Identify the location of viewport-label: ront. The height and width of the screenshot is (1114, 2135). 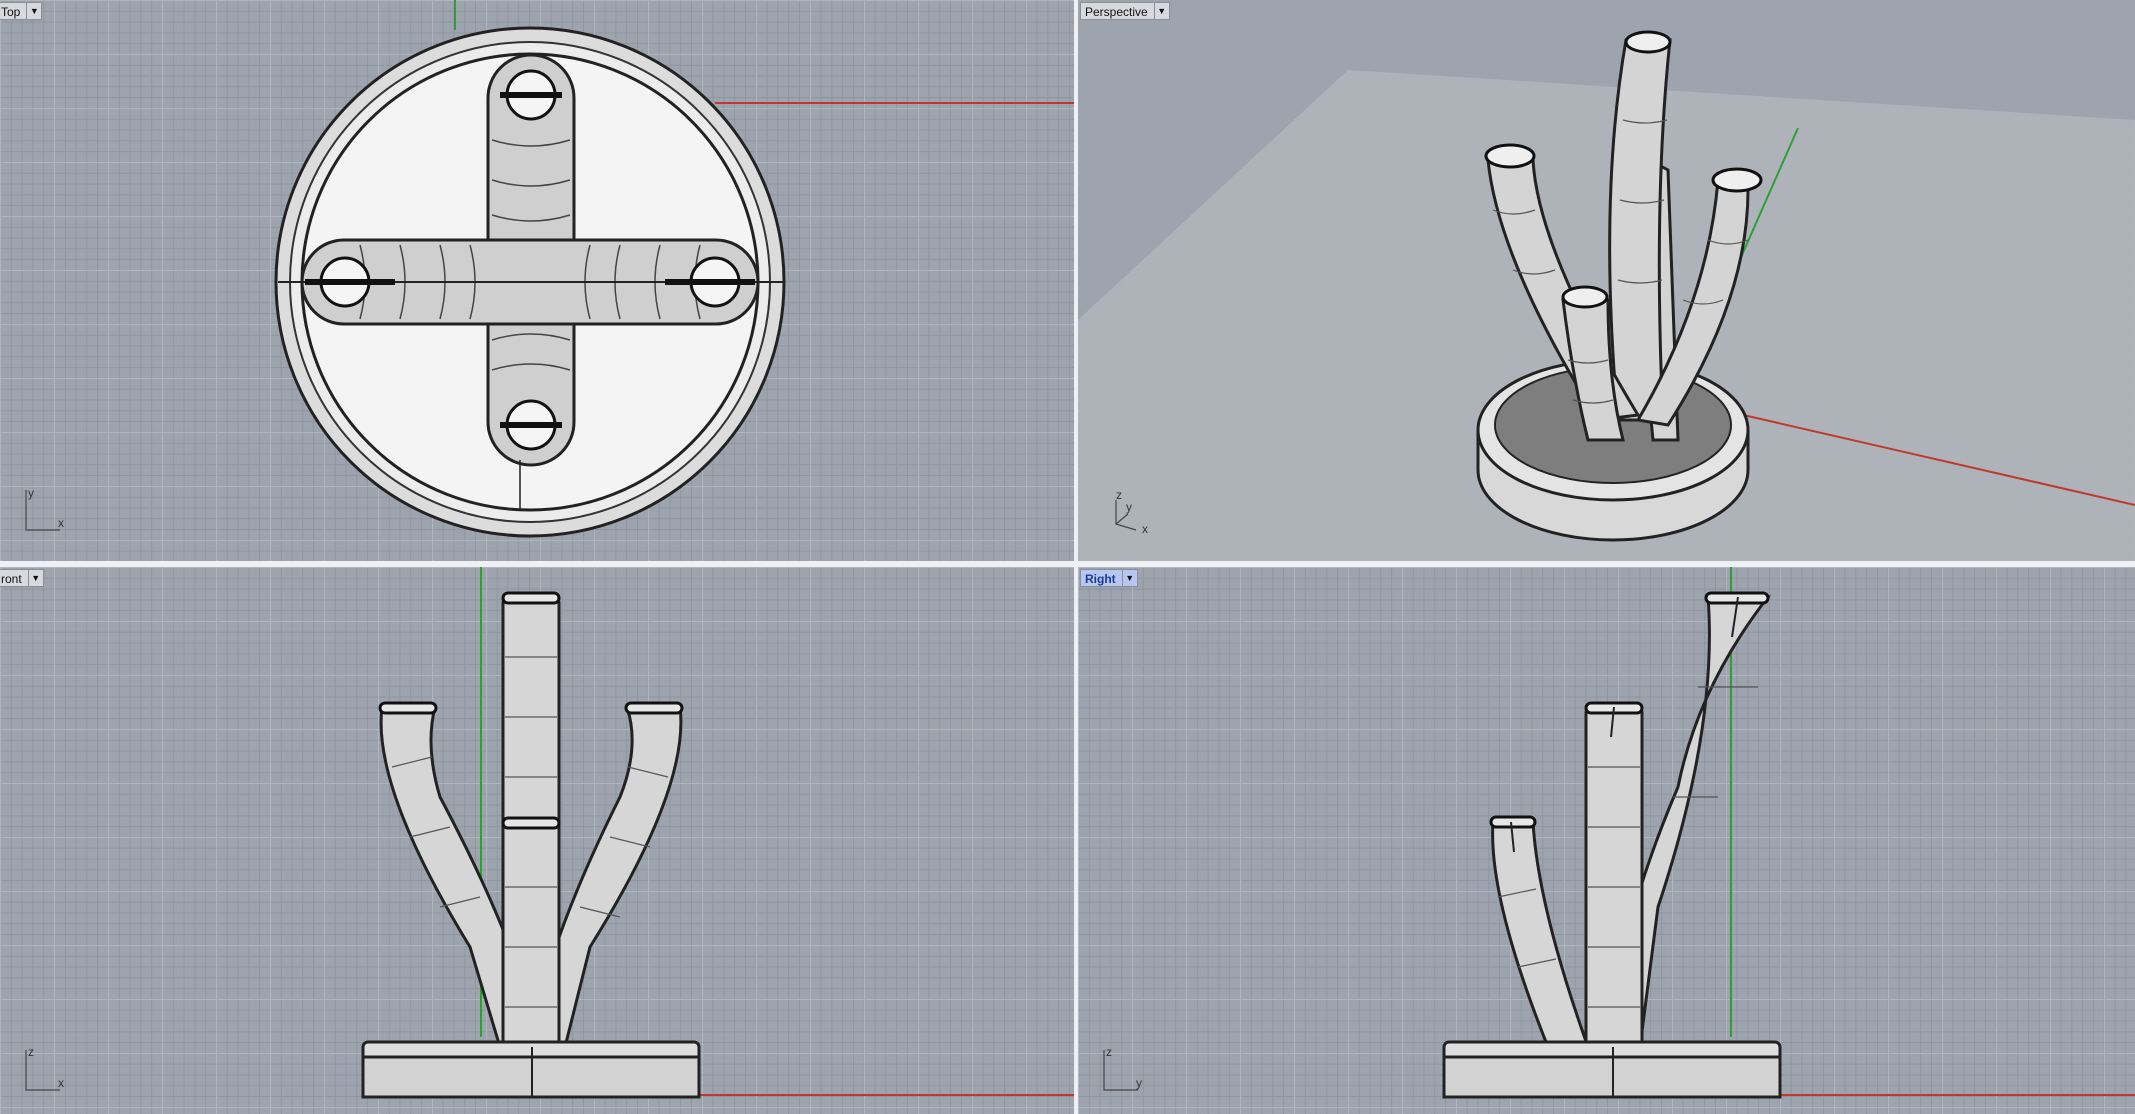
(14, 578).